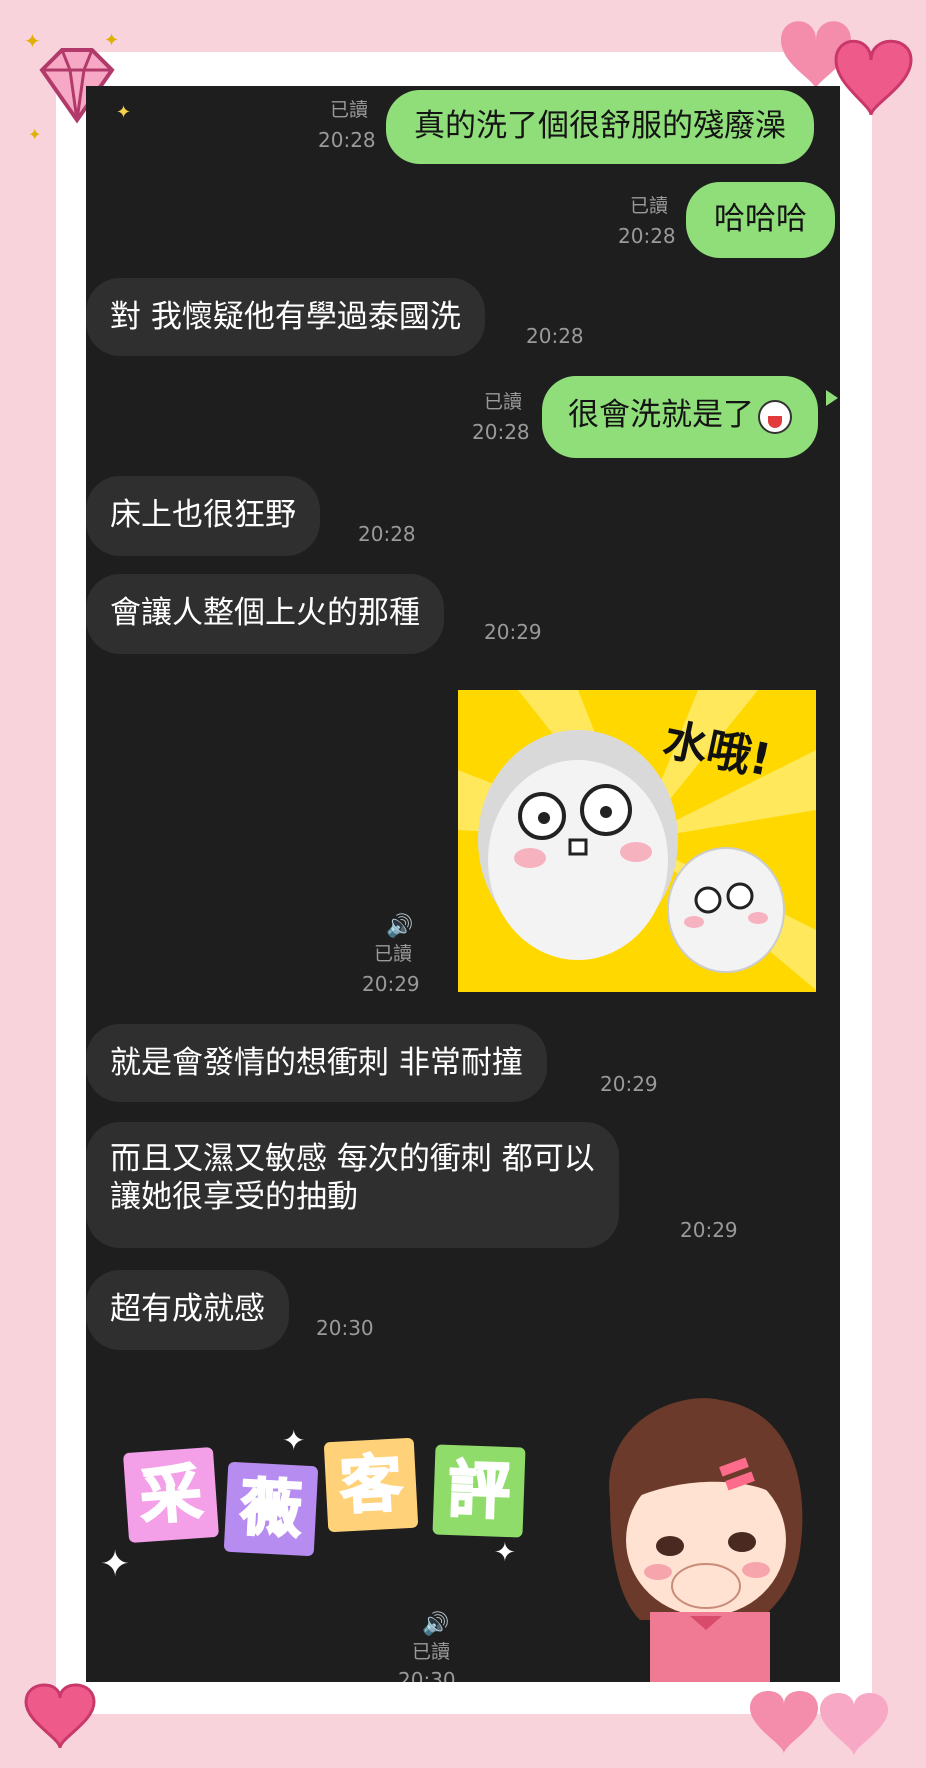 This screenshot has width=926, height=1768. What do you see at coordinates (760, 220) in the screenshot?
I see `message-bubble-sent: 哈哈哈` at bounding box center [760, 220].